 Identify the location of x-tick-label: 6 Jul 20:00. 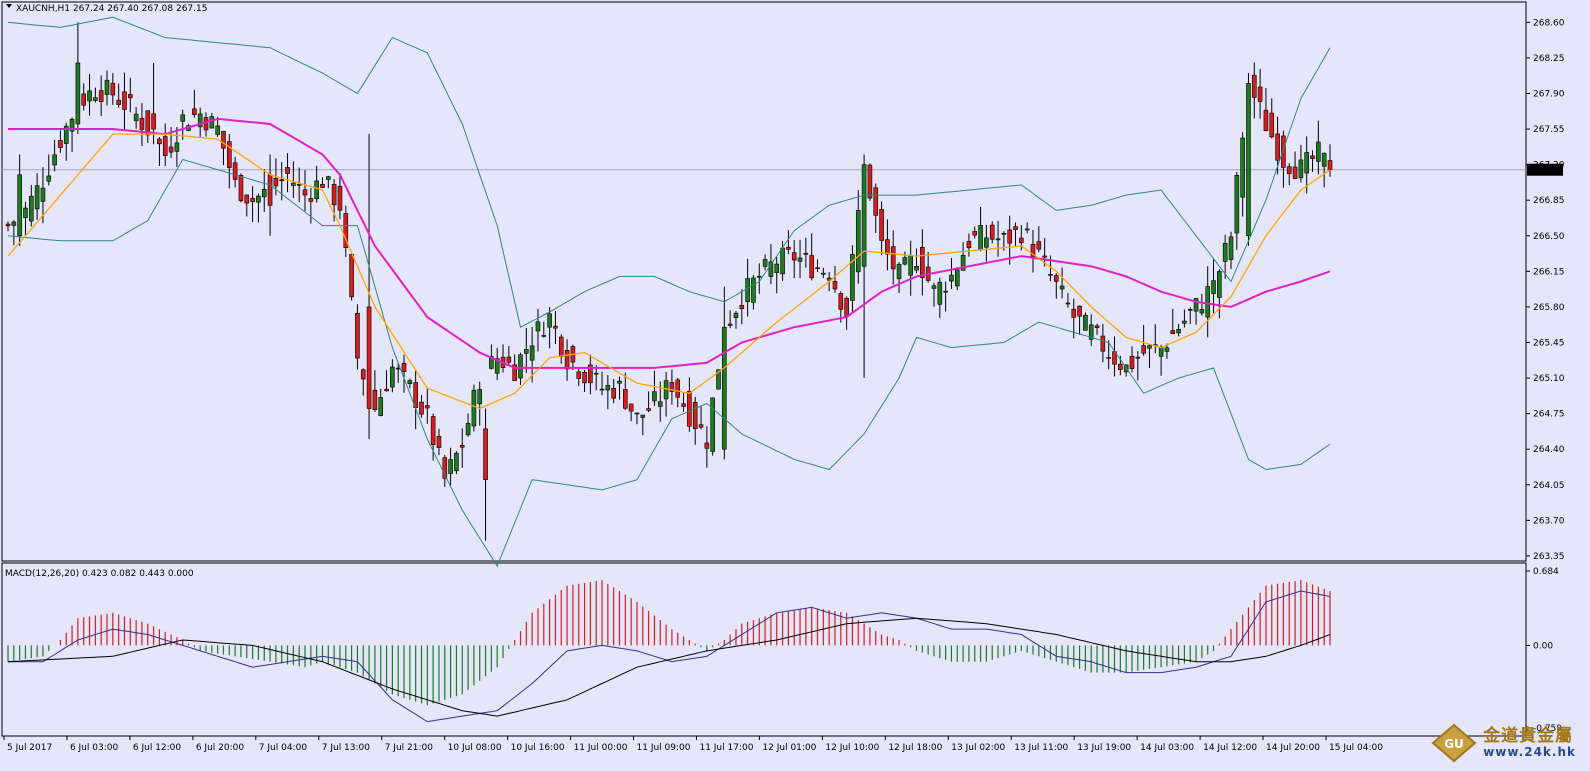
(220, 748).